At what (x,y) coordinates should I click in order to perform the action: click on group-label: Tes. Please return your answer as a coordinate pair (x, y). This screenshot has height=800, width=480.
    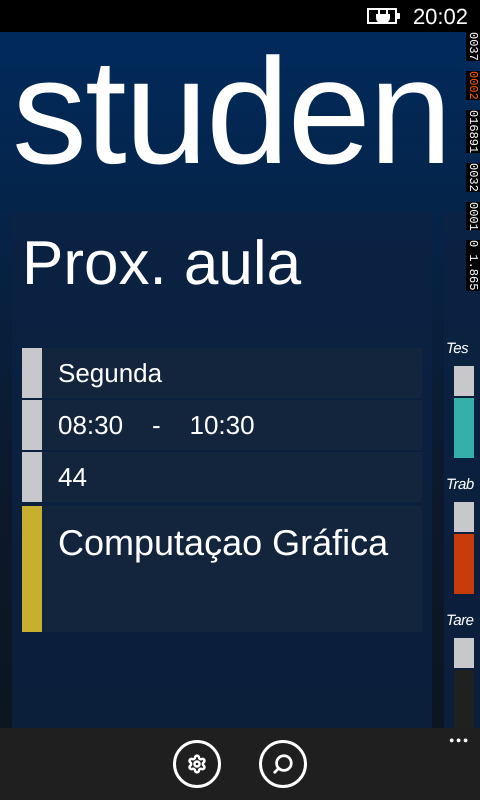
    Looking at the image, I should click on (458, 349).